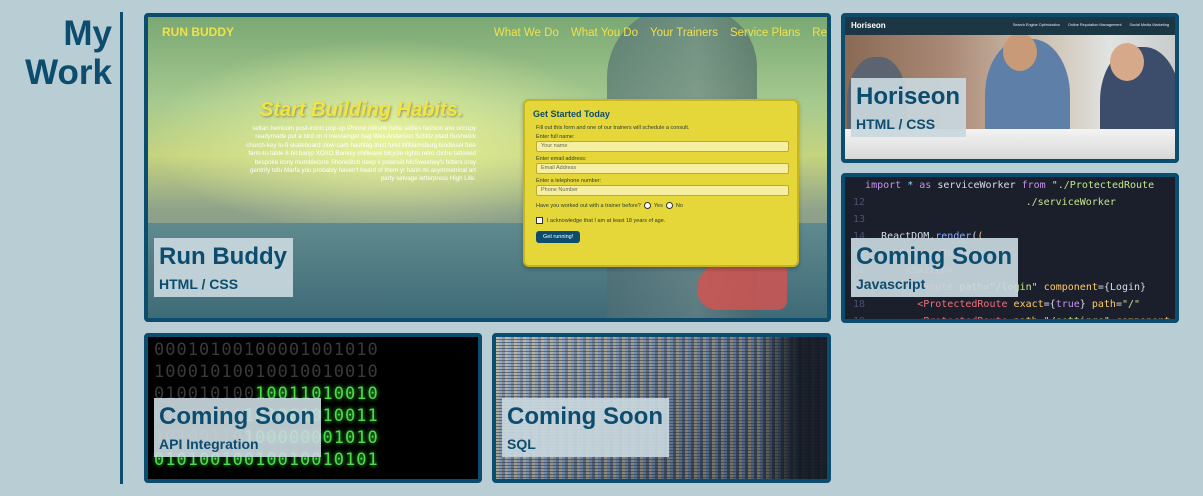  I want to click on name-label: Enter full name:, so click(555, 137).